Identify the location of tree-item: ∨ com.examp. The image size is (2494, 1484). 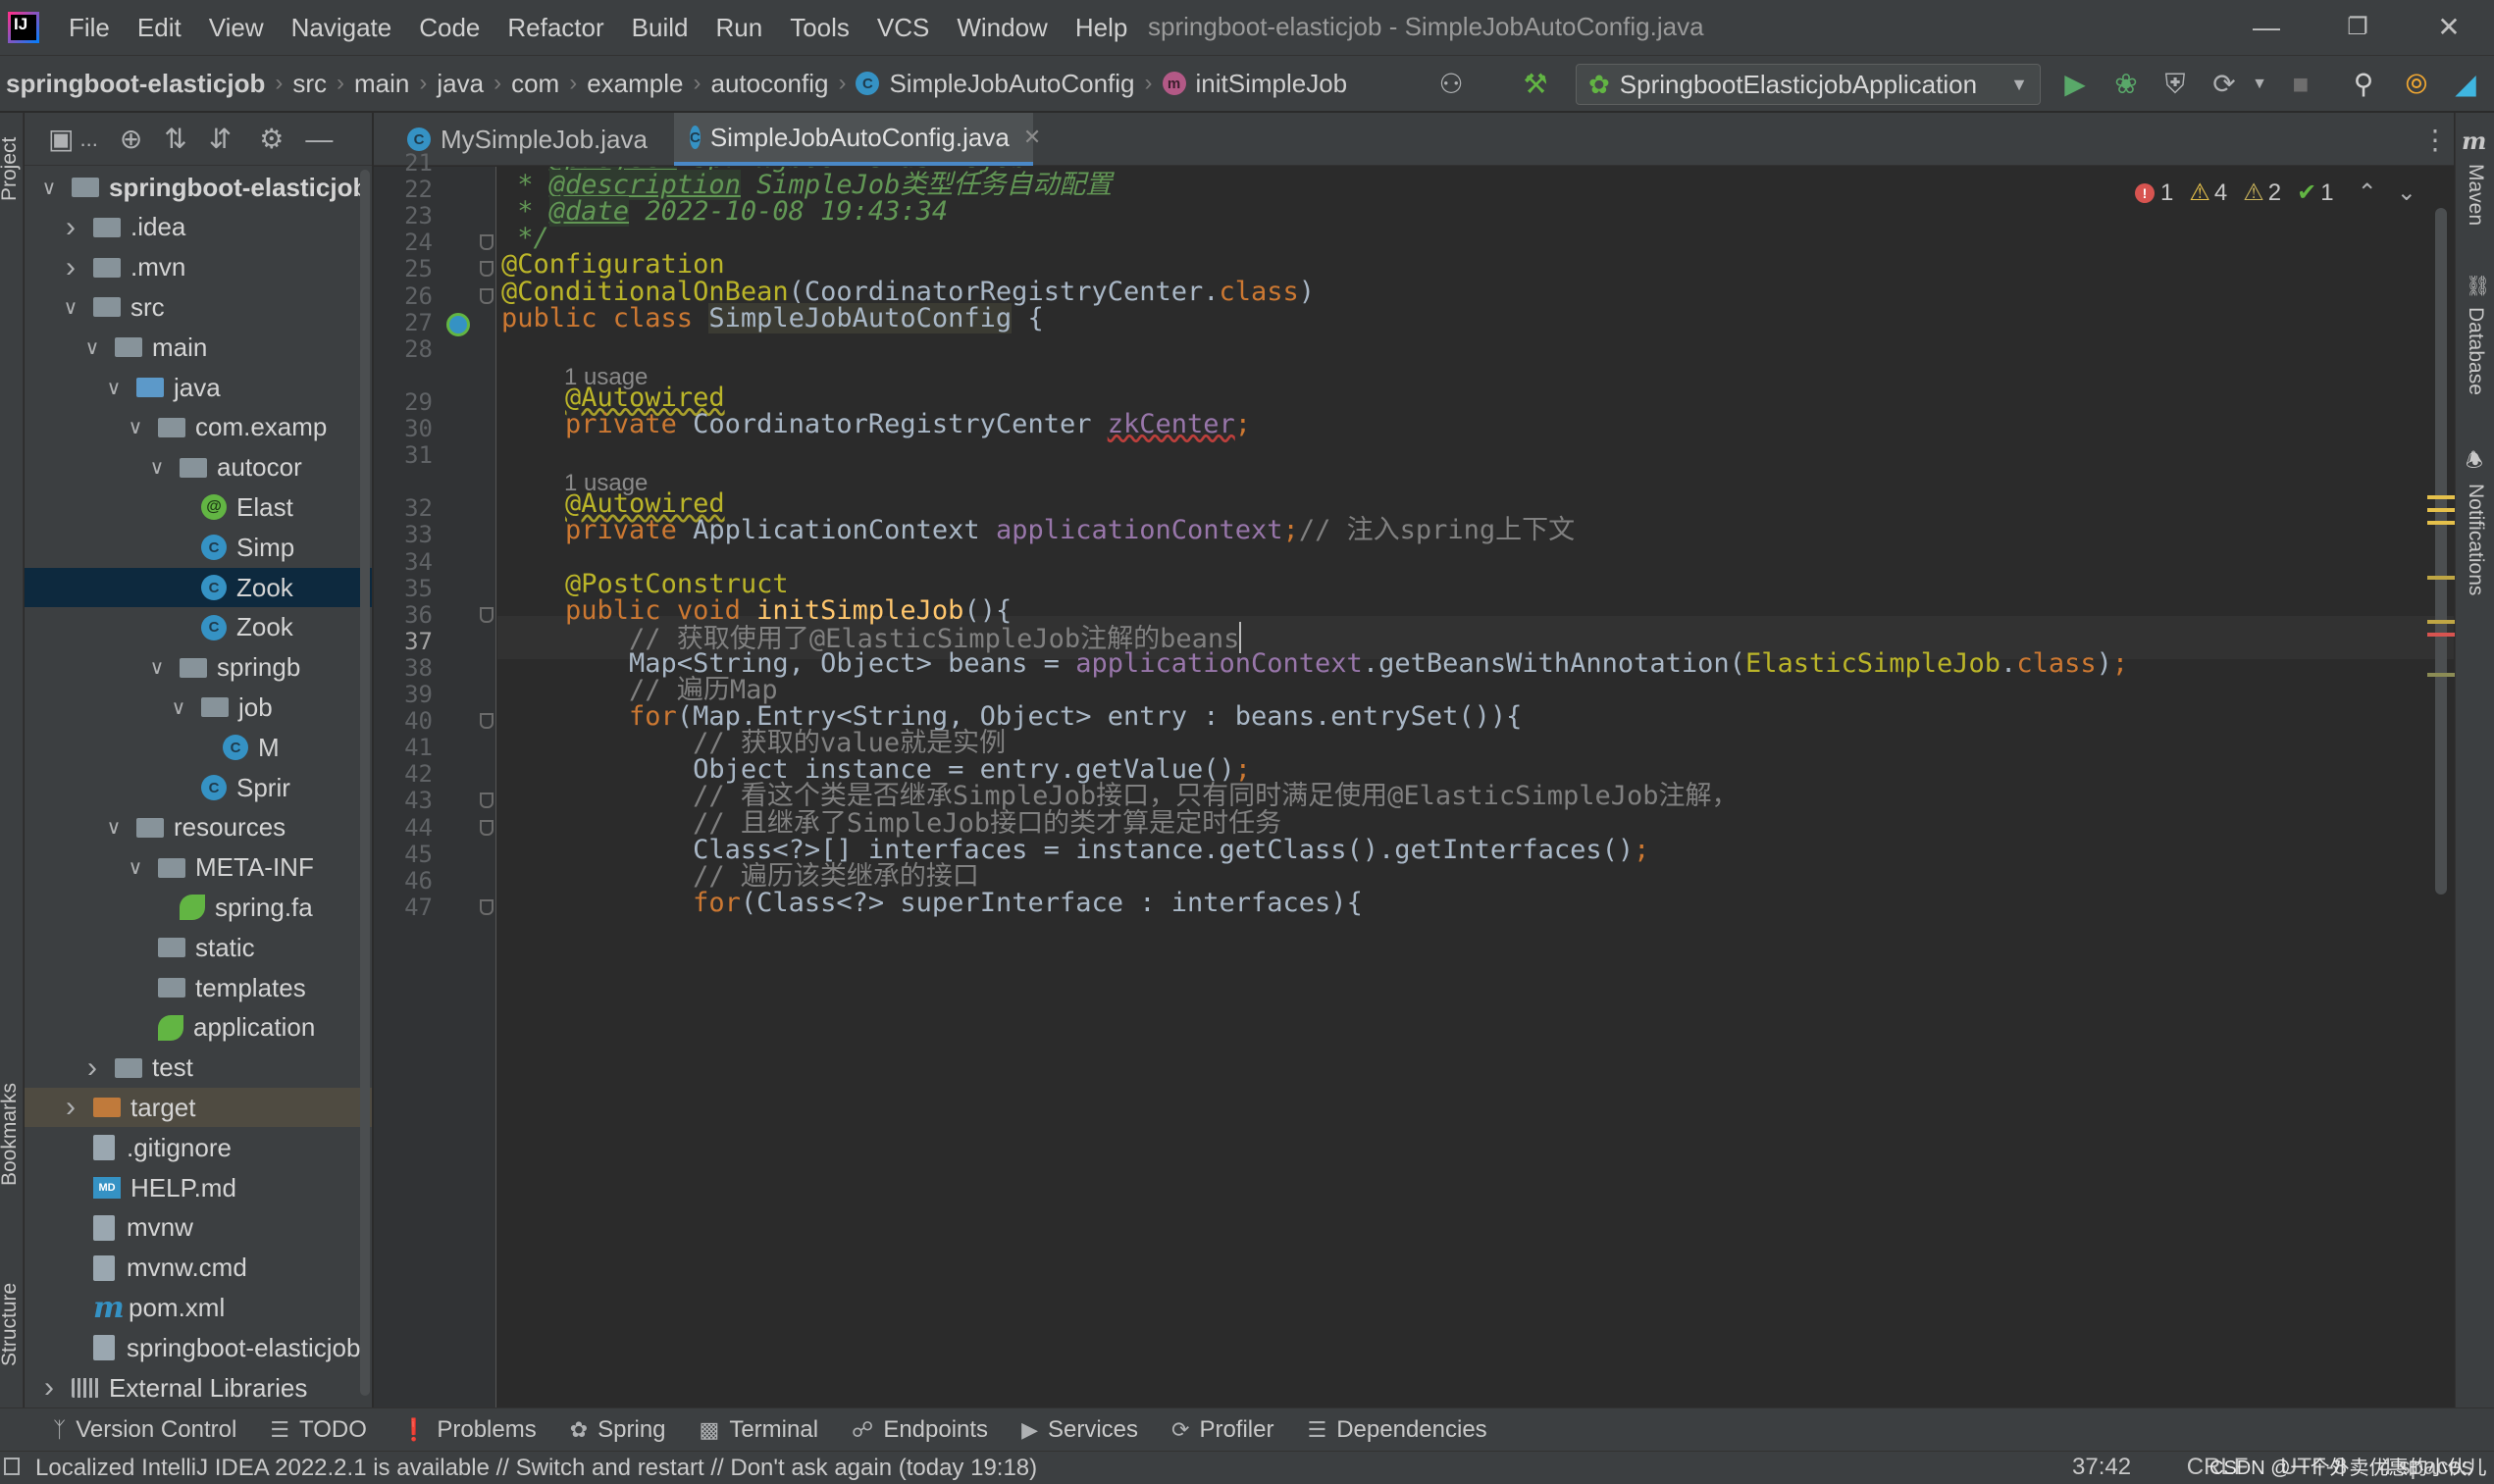
(198, 428).